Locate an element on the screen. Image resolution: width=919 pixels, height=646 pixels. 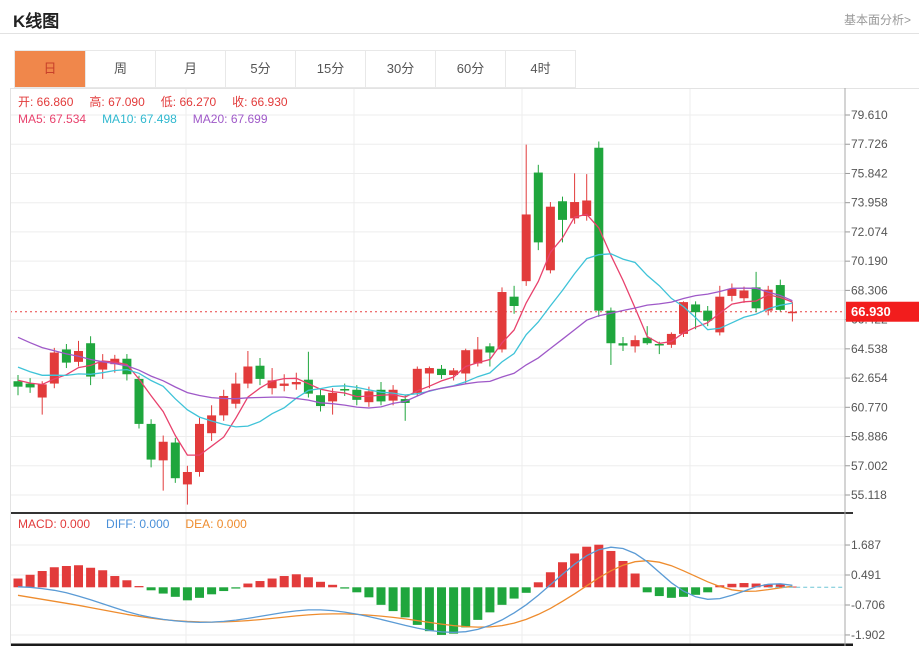
title-divider is located at coordinates (459, 33).